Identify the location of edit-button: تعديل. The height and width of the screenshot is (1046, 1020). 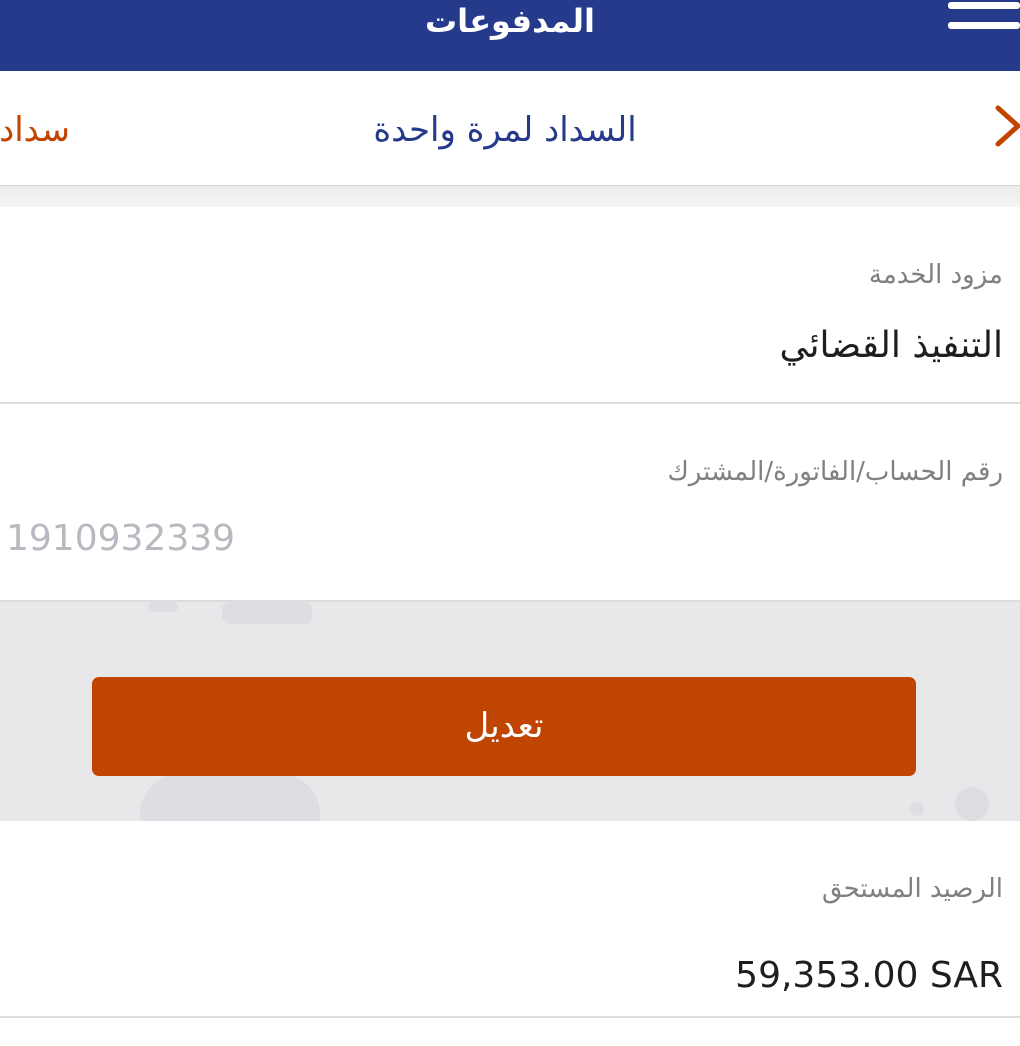
(504, 726).